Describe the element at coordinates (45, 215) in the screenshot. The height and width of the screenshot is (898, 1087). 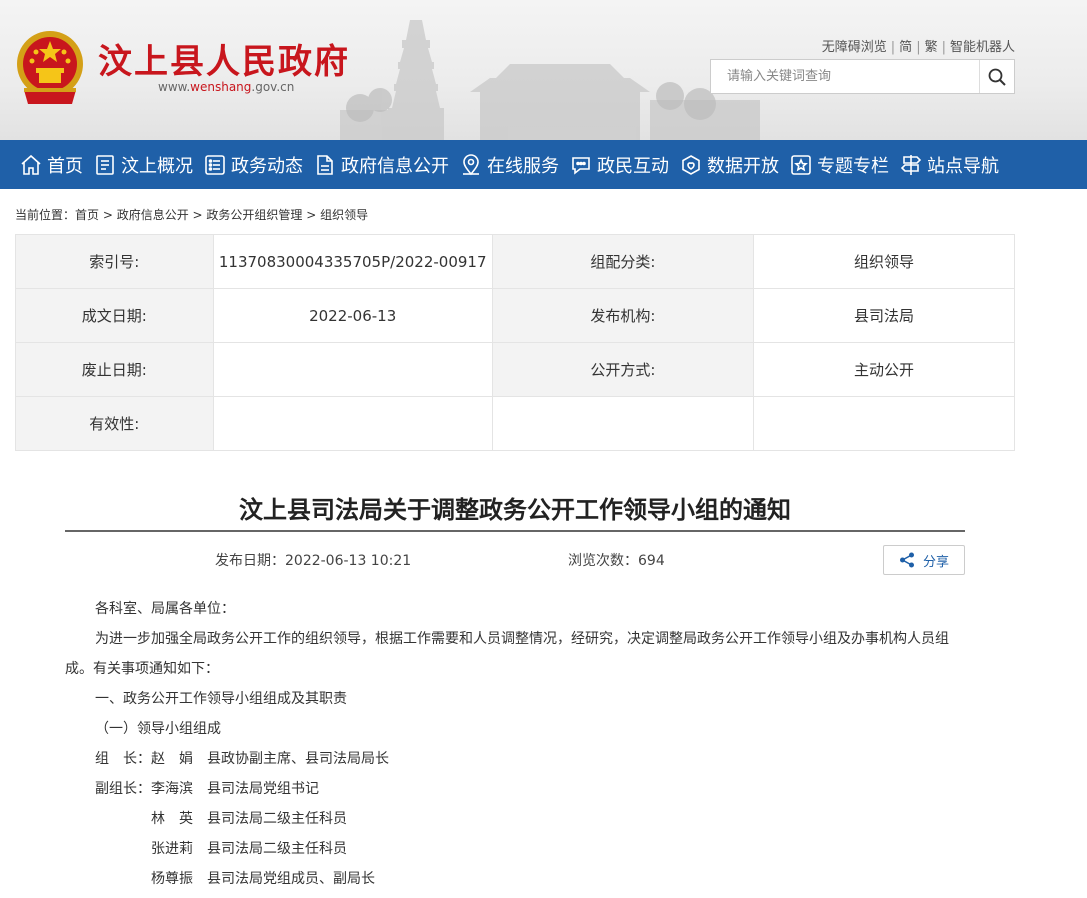
I see `breadcrumb-prefix: 当前位置：` at that location.